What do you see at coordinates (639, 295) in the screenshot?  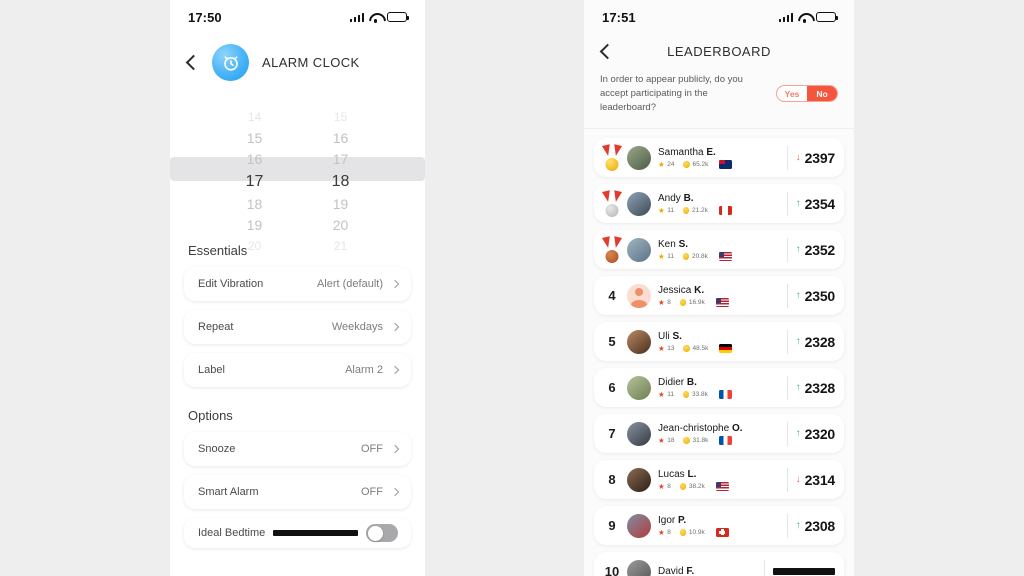 I see `avatar-placeholder` at bounding box center [639, 295].